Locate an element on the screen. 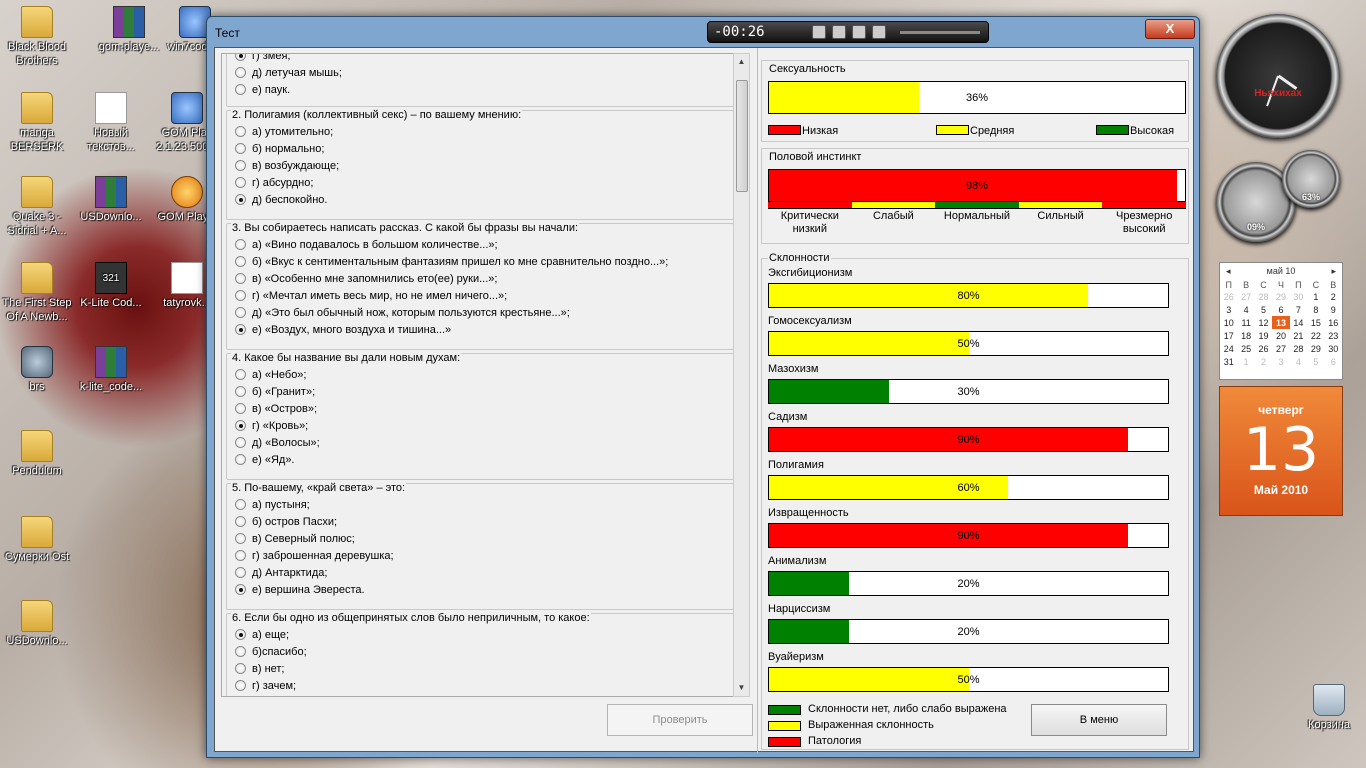  title-bar: Тест -00:26 X is located at coordinates (703, 32).